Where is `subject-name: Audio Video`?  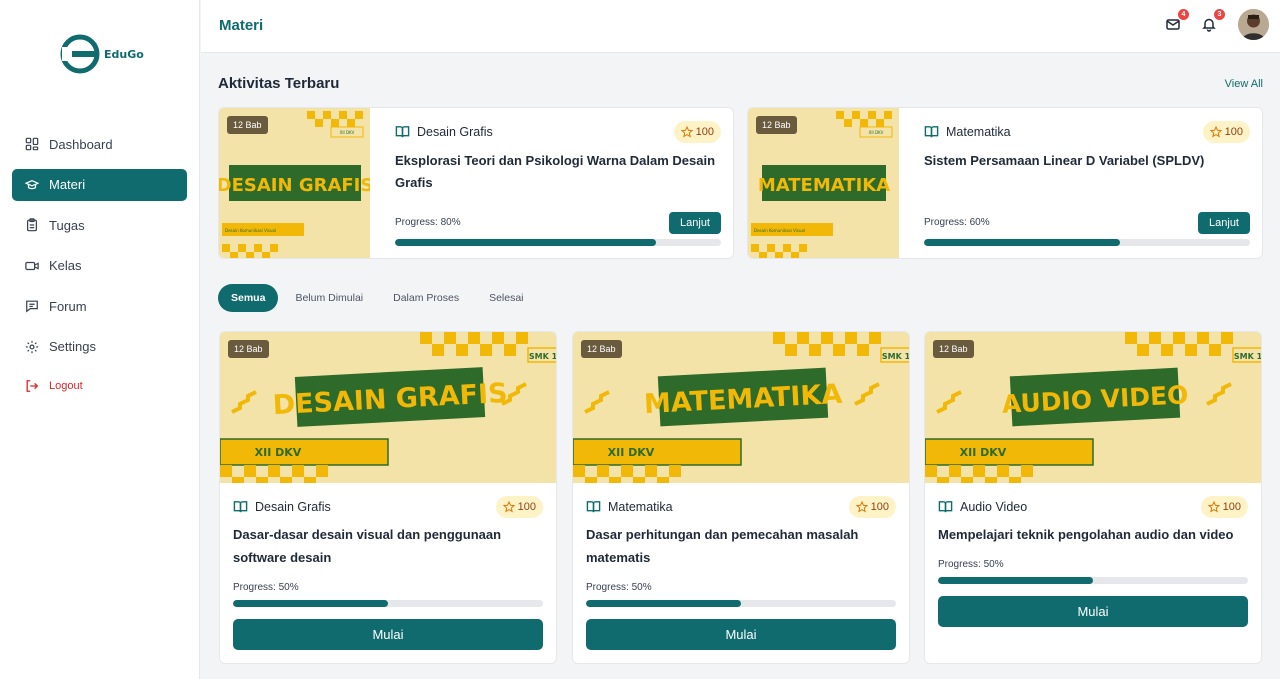
subject-name: Audio Video is located at coordinates (994, 506).